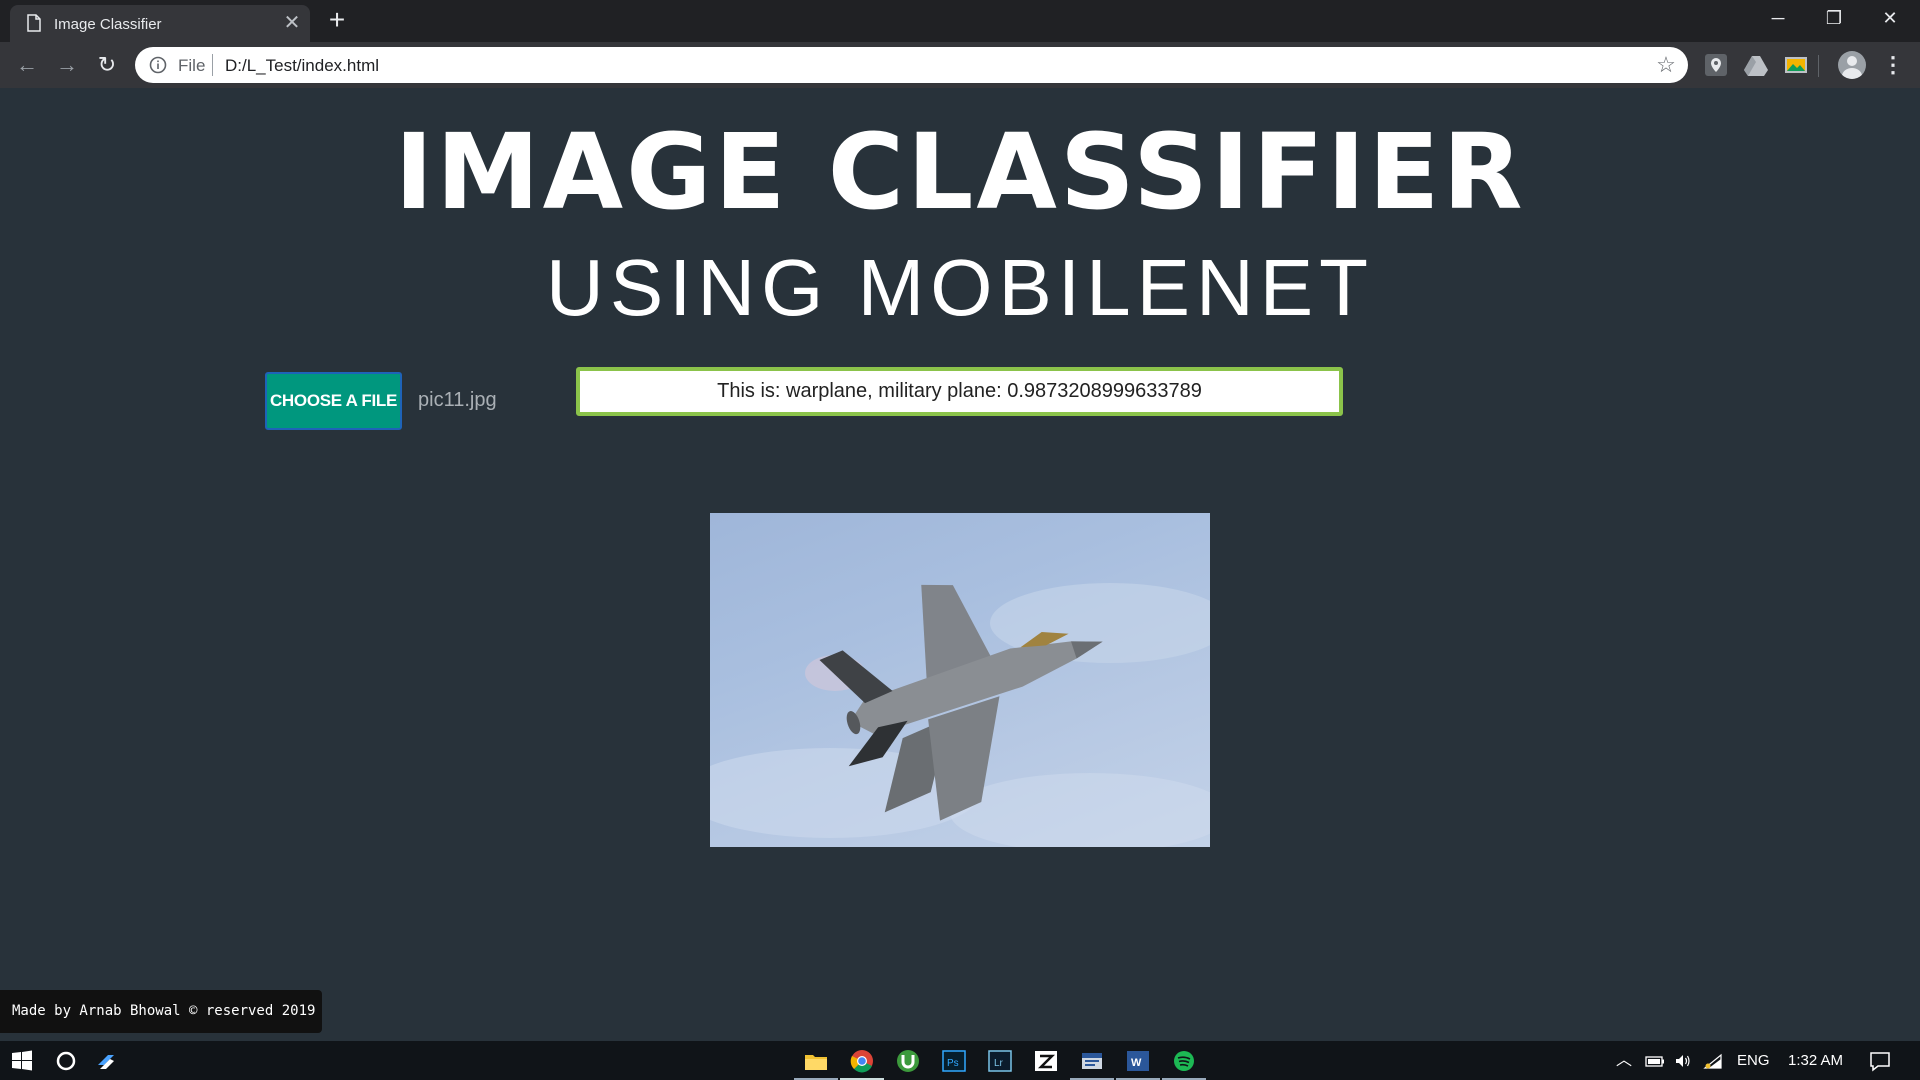  I want to click on tab-strip: Image Classifier ✕ + ─ ❐ ✕, so click(960, 21).